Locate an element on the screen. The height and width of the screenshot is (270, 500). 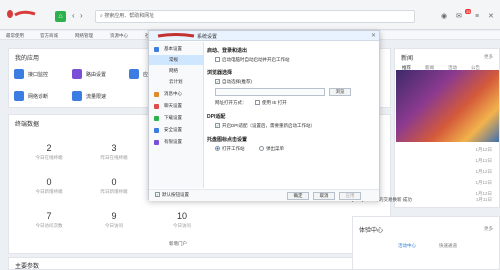
params-card-title: 主要参数 is located at coordinates (27, 267).